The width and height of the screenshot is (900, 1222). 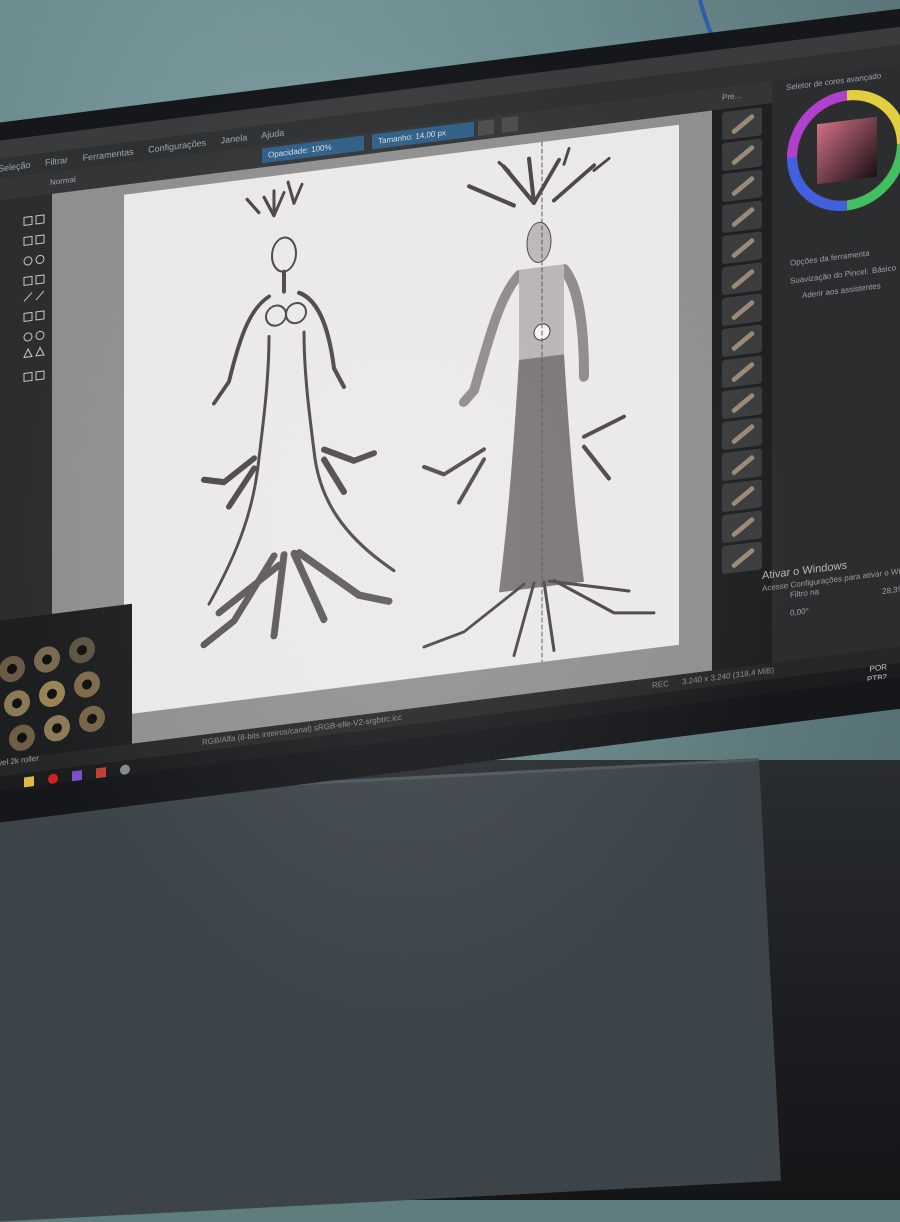 I want to click on menu-selection: Seleção, so click(x=15, y=167).